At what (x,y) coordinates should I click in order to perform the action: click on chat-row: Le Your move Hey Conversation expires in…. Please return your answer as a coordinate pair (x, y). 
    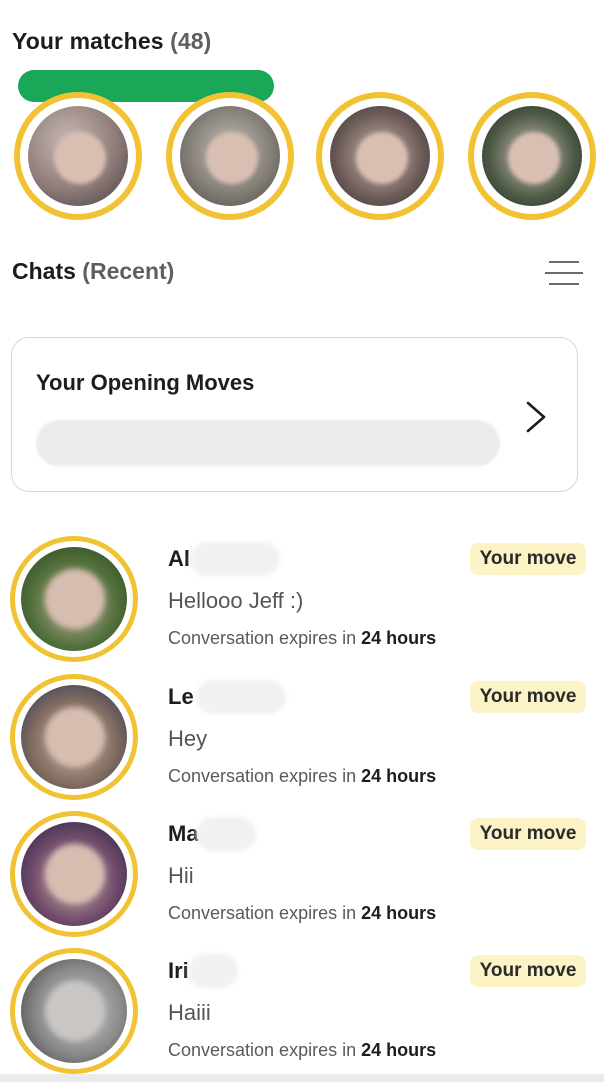
    Looking at the image, I should click on (302, 742).